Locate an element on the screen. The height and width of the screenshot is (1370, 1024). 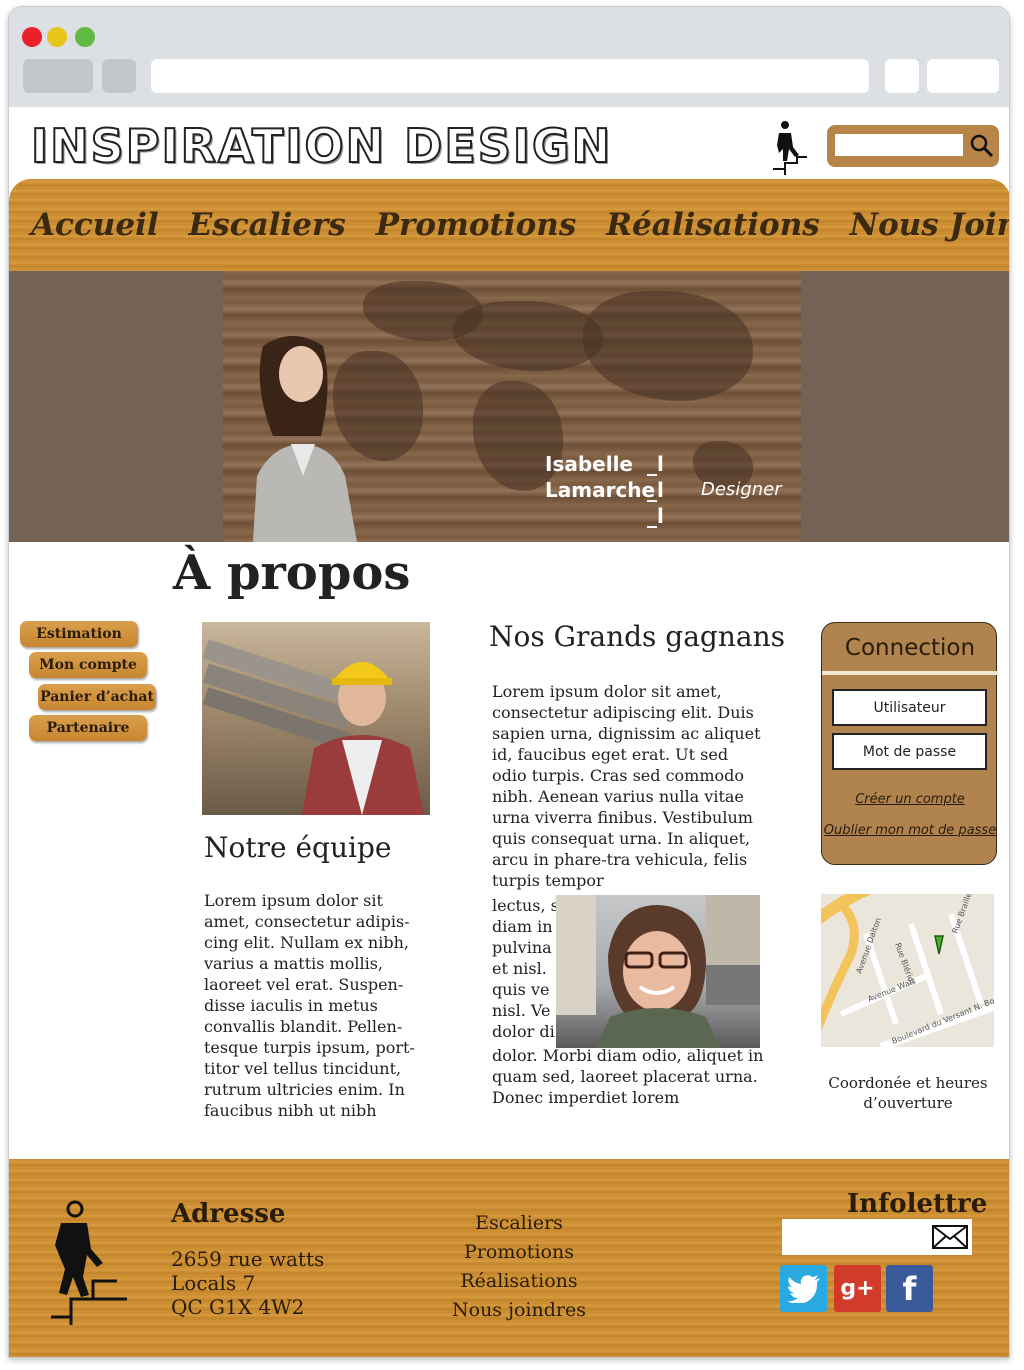
winner-illustration is located at coordinates (658, 971).